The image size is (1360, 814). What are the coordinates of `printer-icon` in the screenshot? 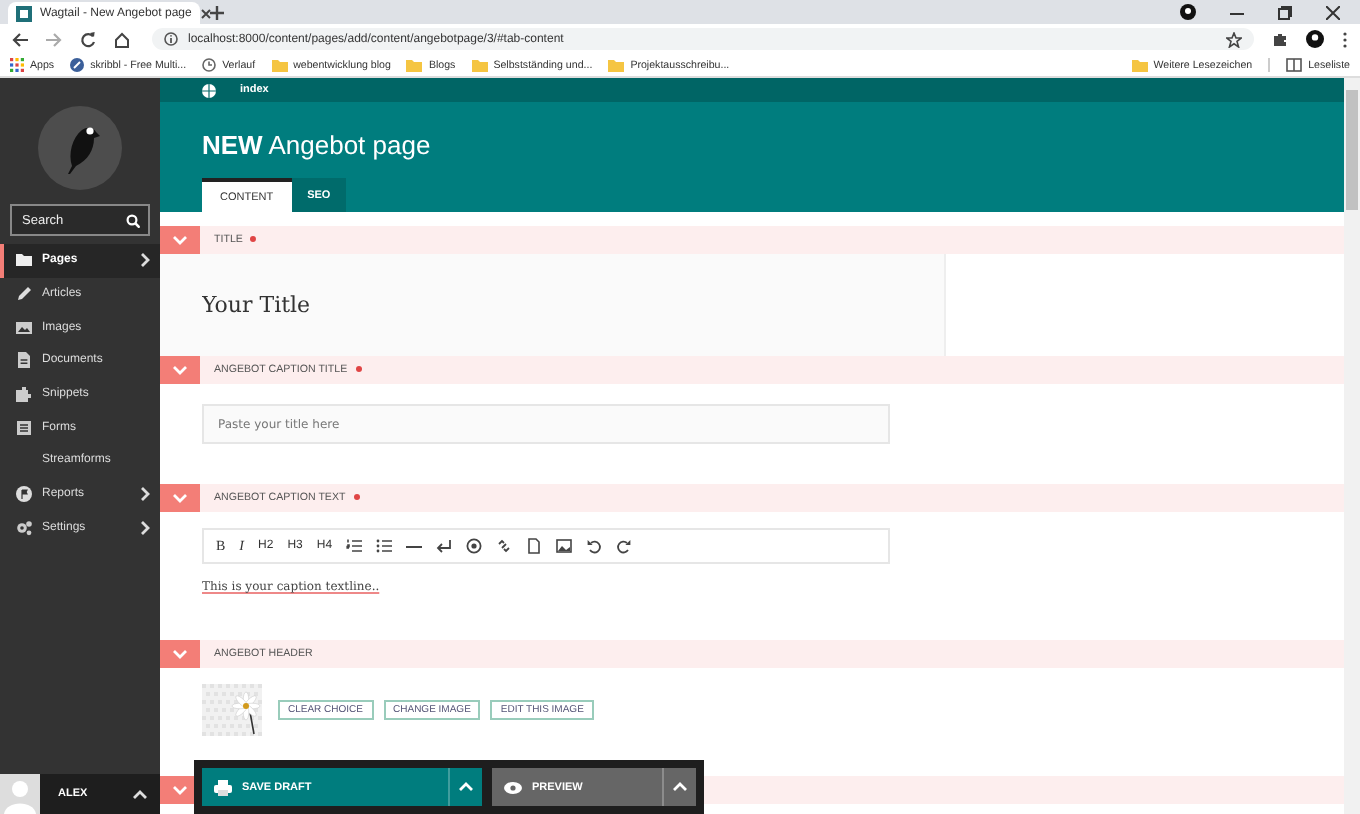 It's located at (223, 787).